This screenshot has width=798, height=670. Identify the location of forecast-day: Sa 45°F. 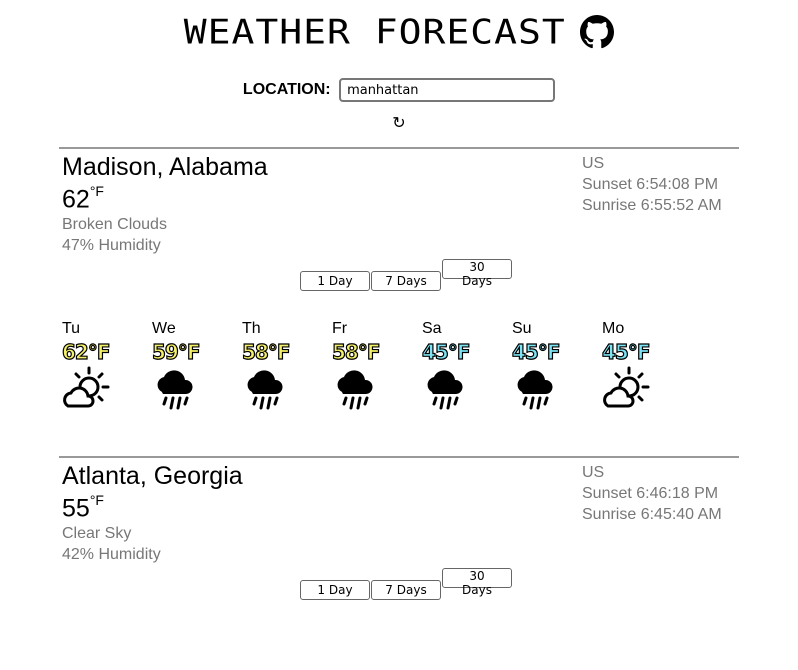
(461, 366).